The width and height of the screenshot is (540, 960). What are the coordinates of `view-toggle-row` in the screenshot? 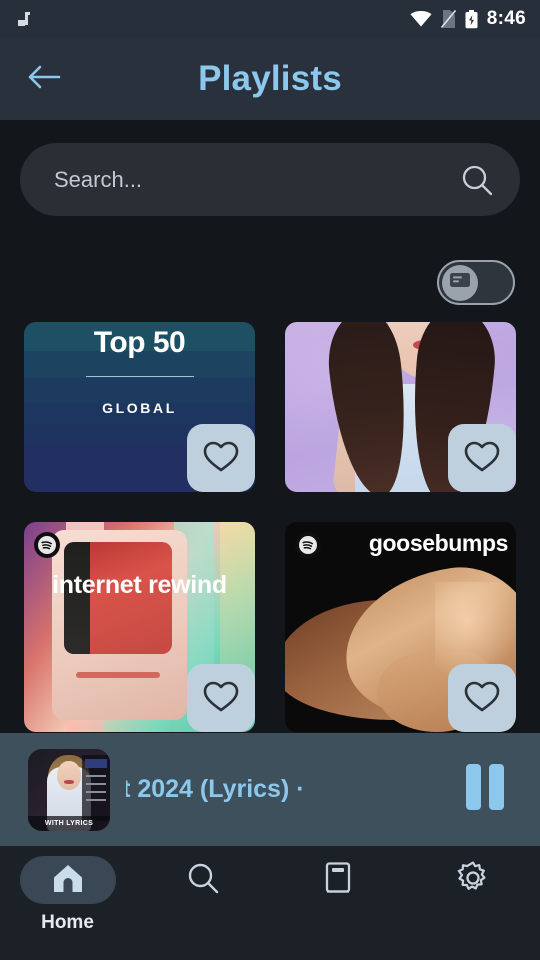 It's located at (270, 285).